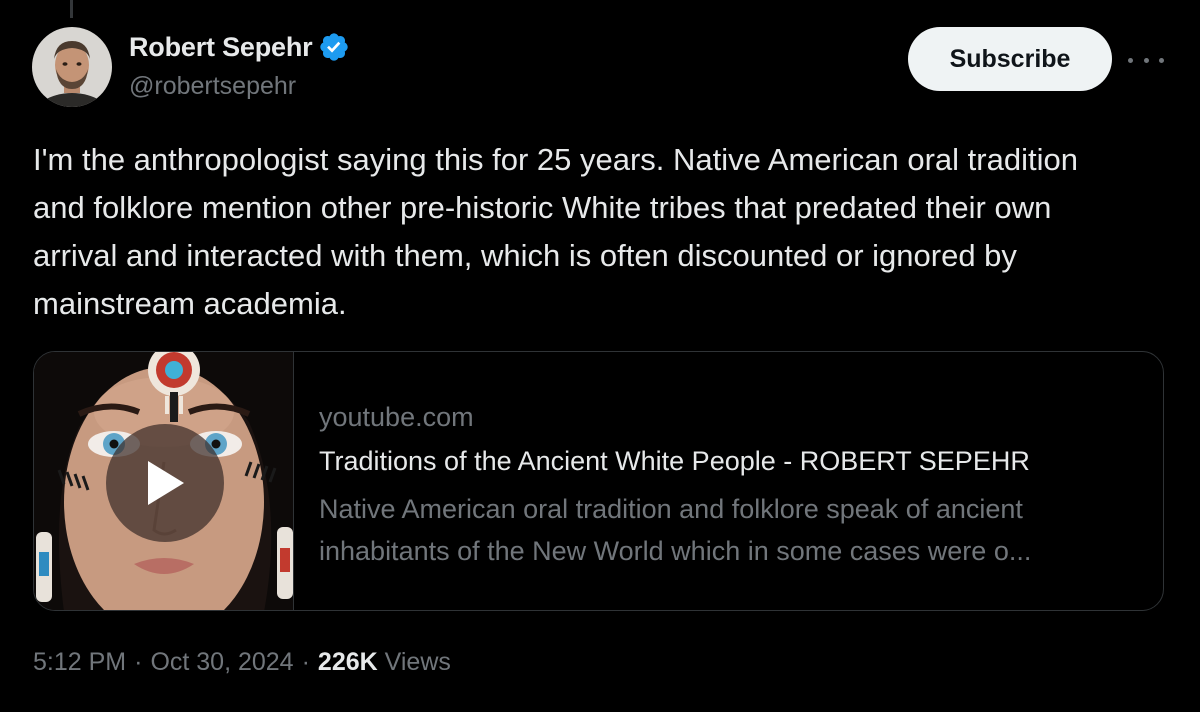 This screenshot has height=712, width=1200. What do you see at coordinates (72, 67) in the screenshot?
I see `avatar` at bounding box center [72, 67].